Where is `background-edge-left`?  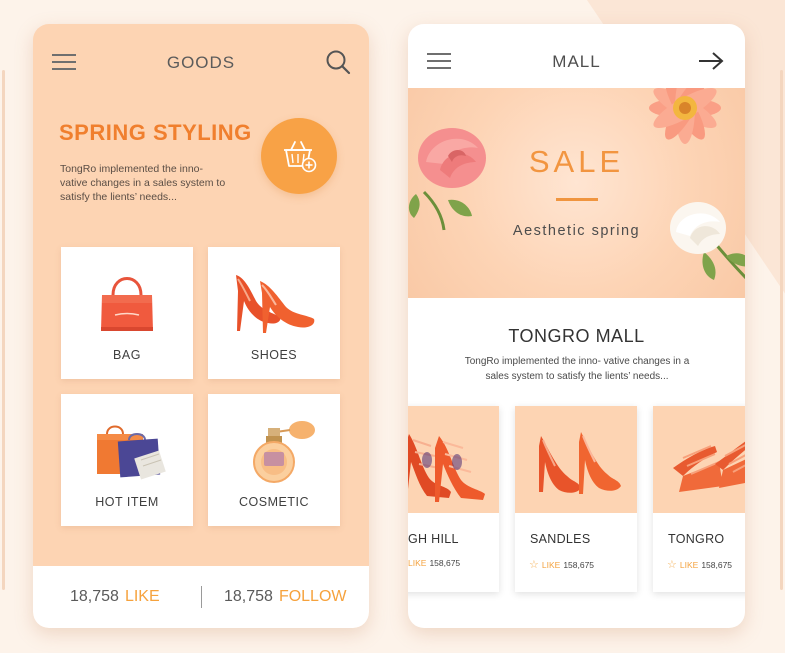 background-edge-left is located at coordinates (3, 330).